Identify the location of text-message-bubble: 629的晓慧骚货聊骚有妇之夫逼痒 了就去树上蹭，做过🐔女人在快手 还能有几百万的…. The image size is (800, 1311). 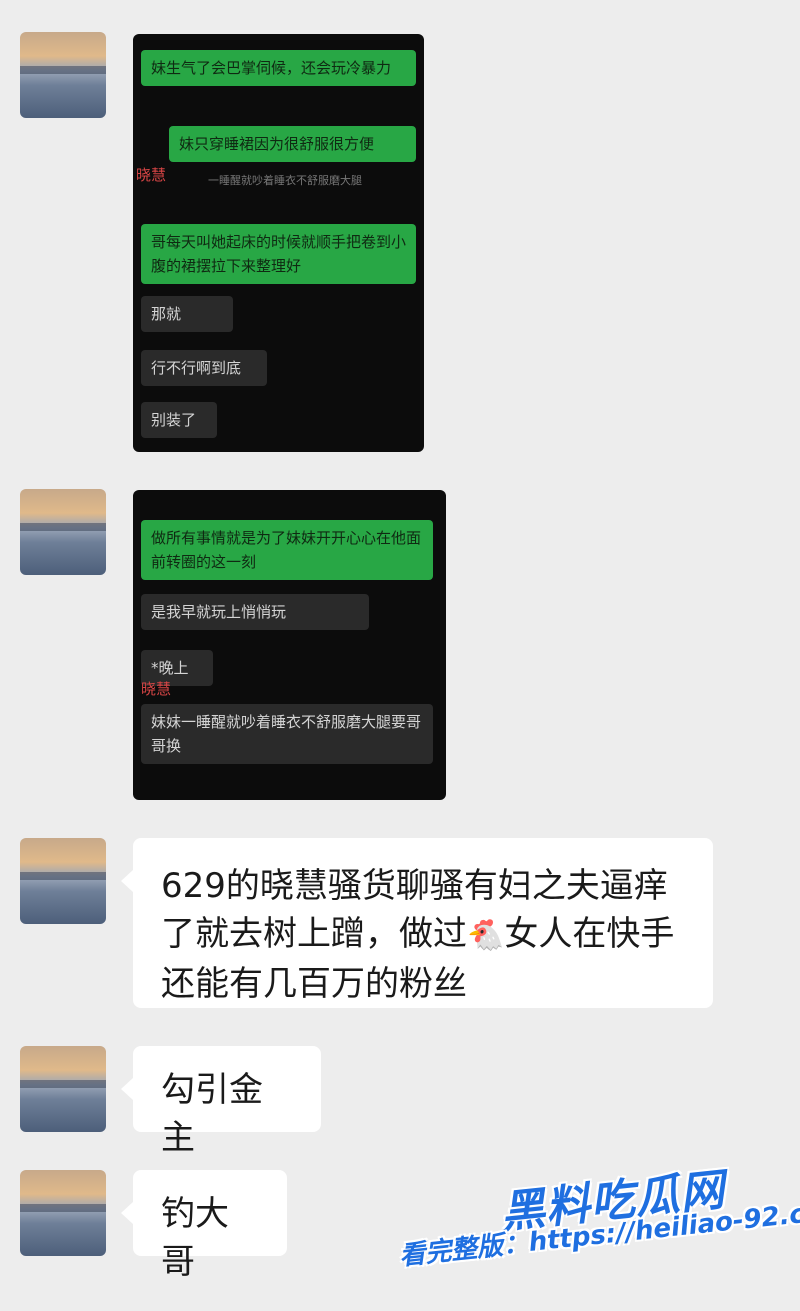
(417, 923).